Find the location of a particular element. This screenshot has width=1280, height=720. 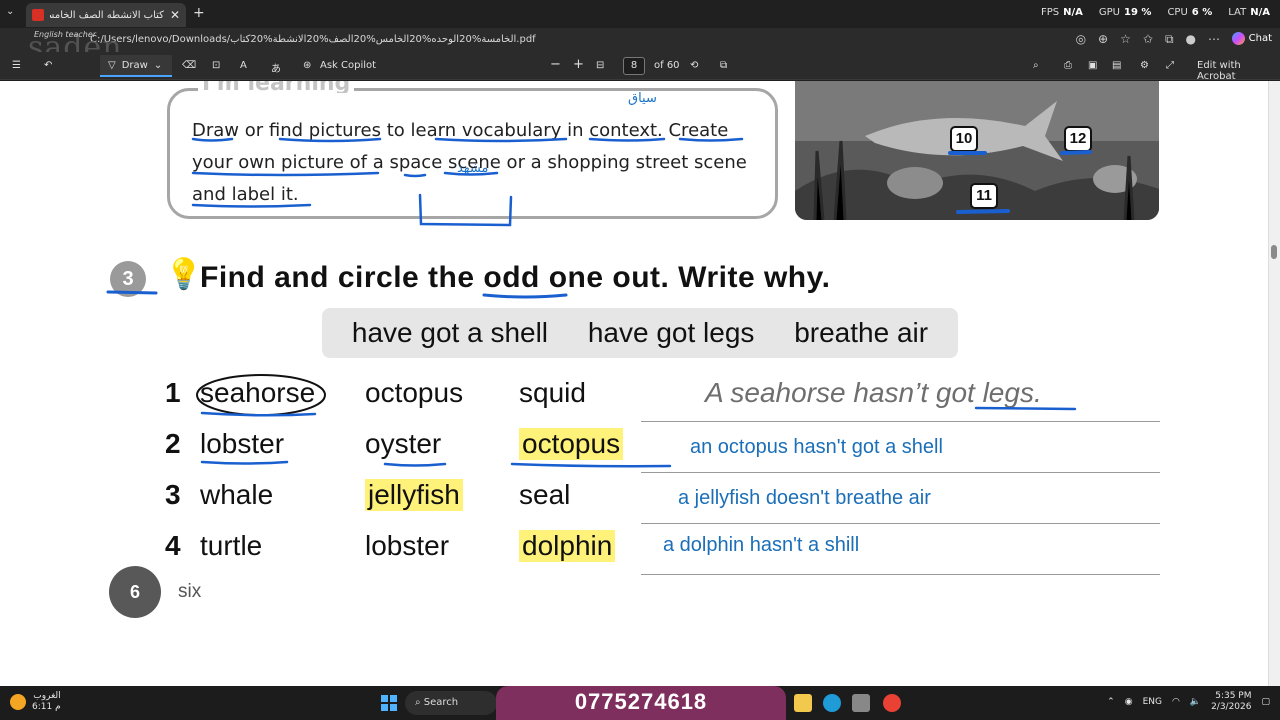

eraser-icon: ⌫ is located at coordinates (189, 65).